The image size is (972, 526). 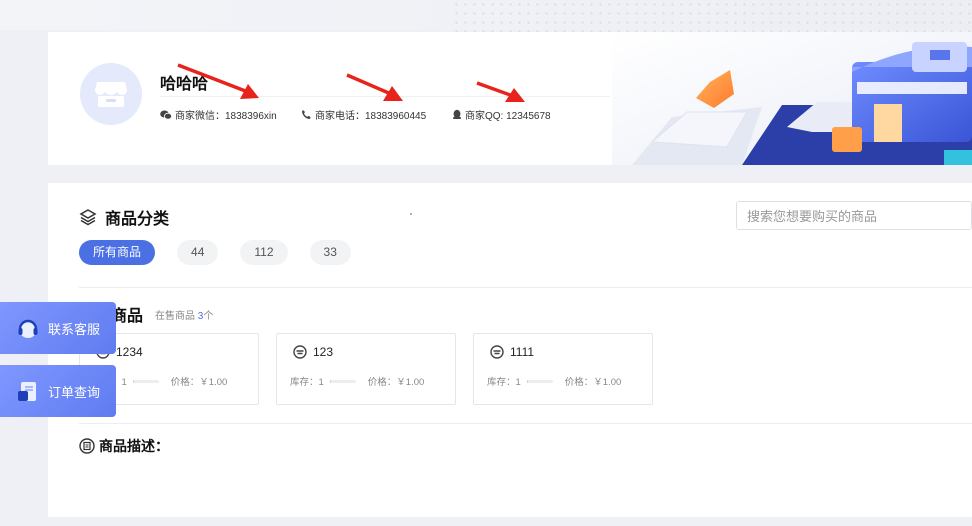 What do you see at coordinates (508, 116) in the screenshot?
I see `qq-text: 商家QQ: 12345678` at bounding box center [508, 116].